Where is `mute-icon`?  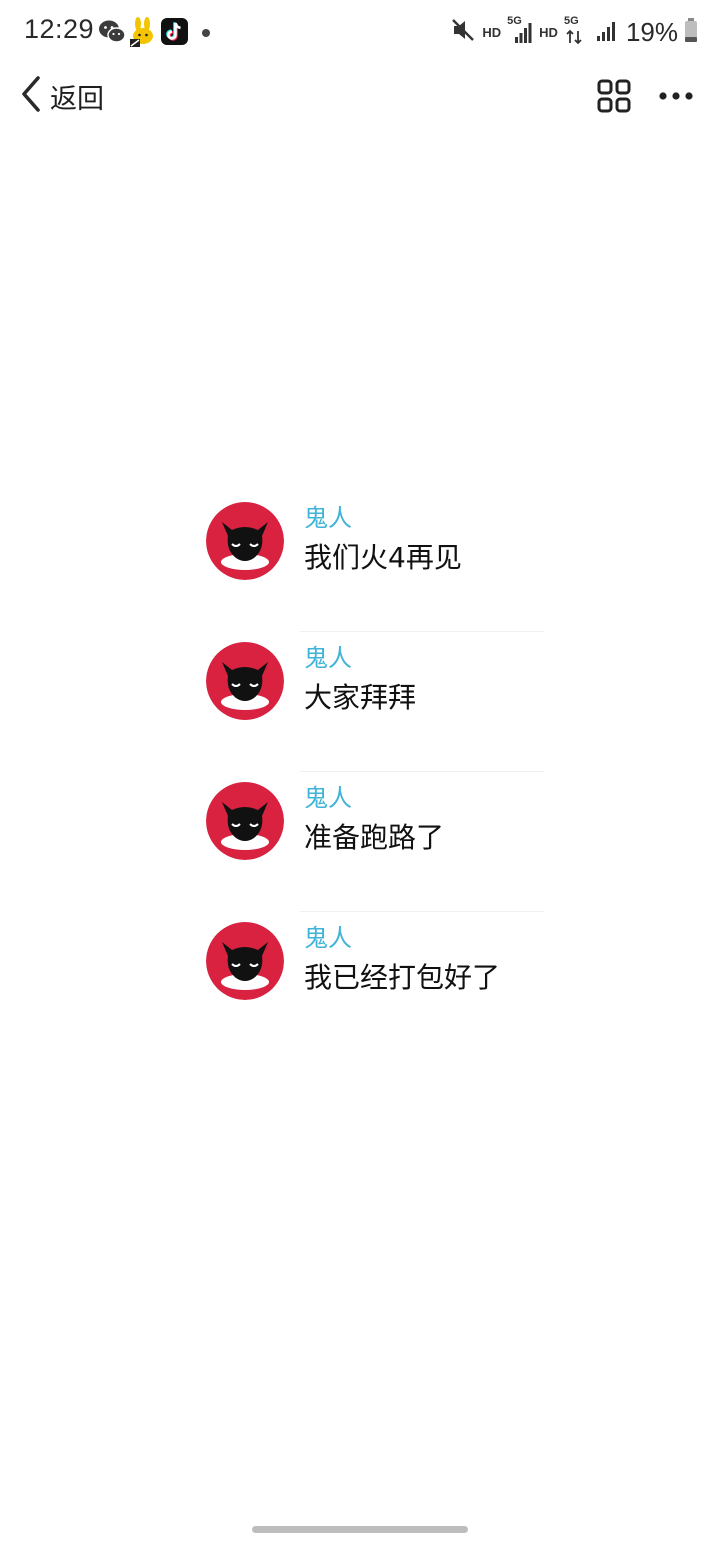 mute-icon is located at coordinates (463, 32).